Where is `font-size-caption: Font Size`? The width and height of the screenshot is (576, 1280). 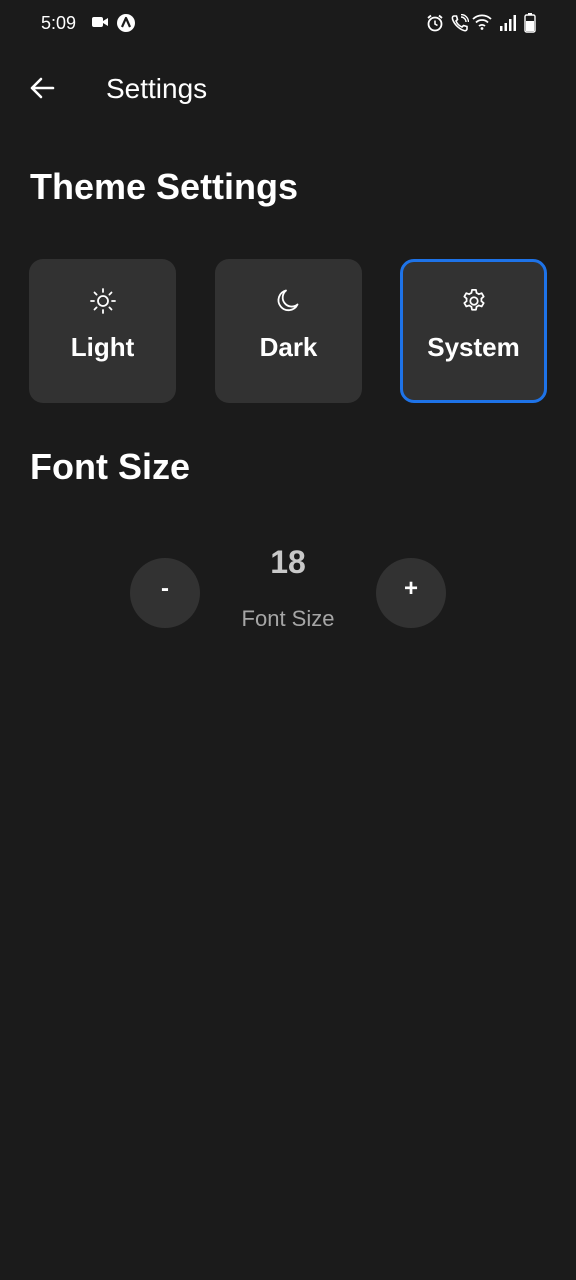
font-size-caption: Font Size is located at coordinates (288, 618).